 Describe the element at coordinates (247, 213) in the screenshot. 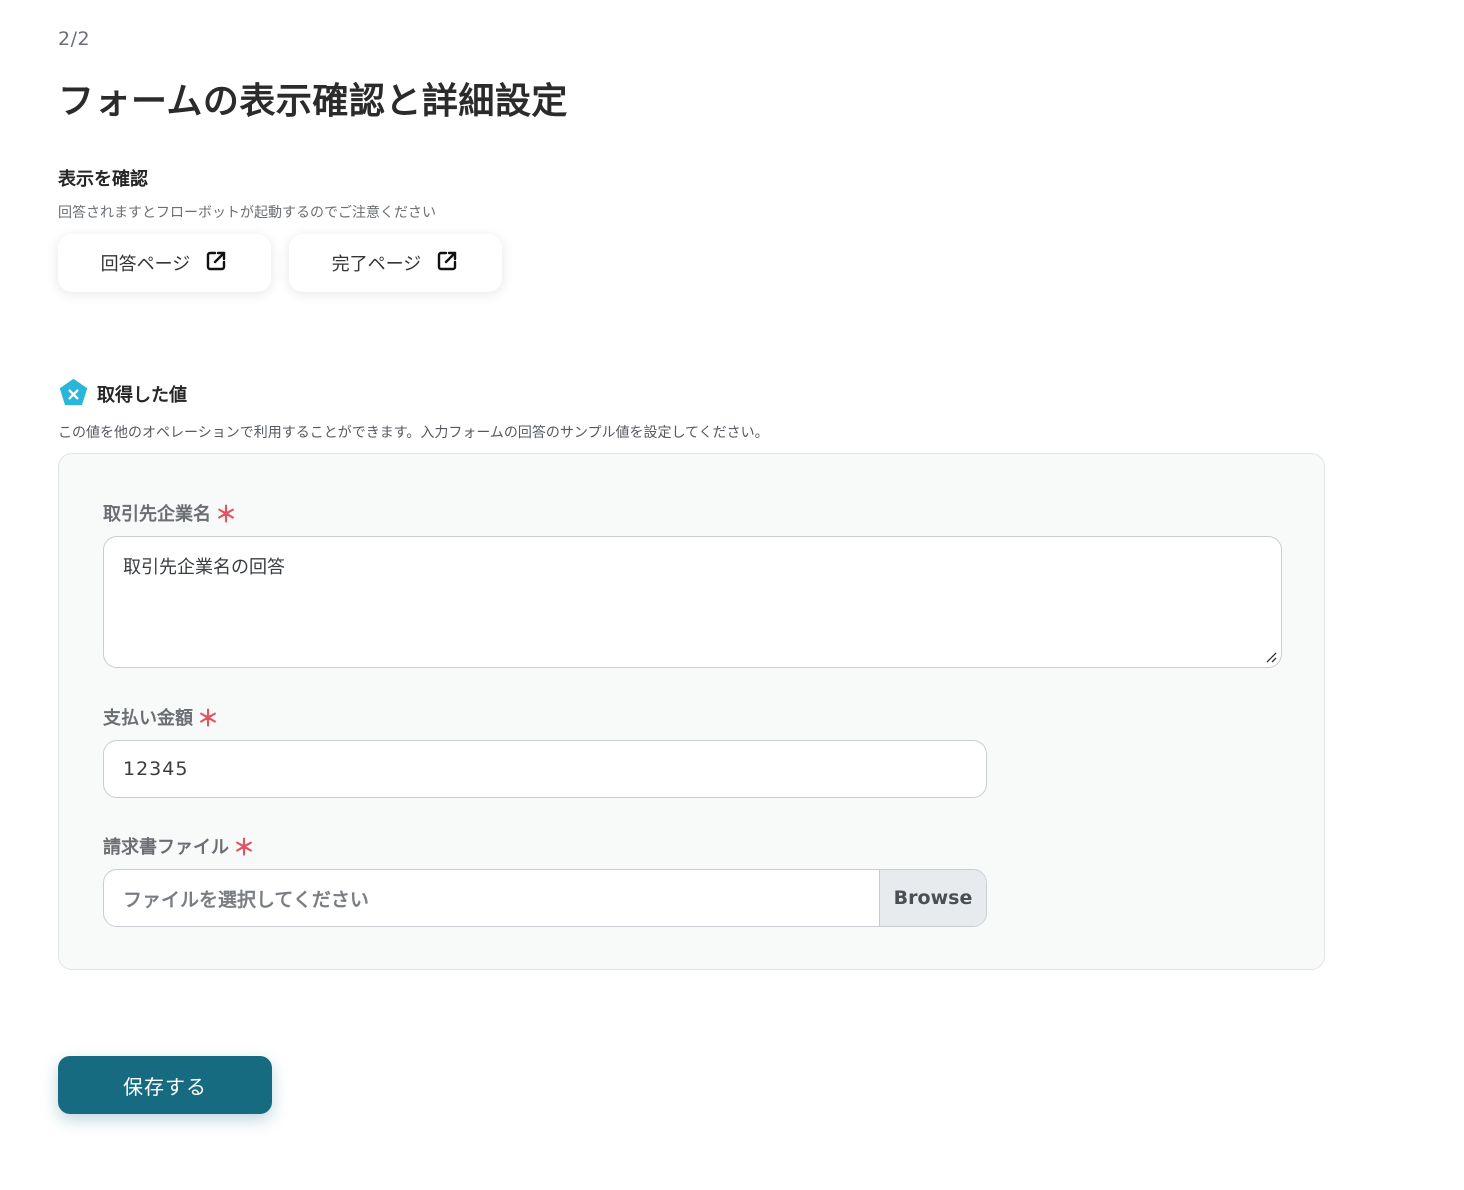

I see `preview-section-description: 回答されますとフローボットが起動するのでご注意ください` at that location.